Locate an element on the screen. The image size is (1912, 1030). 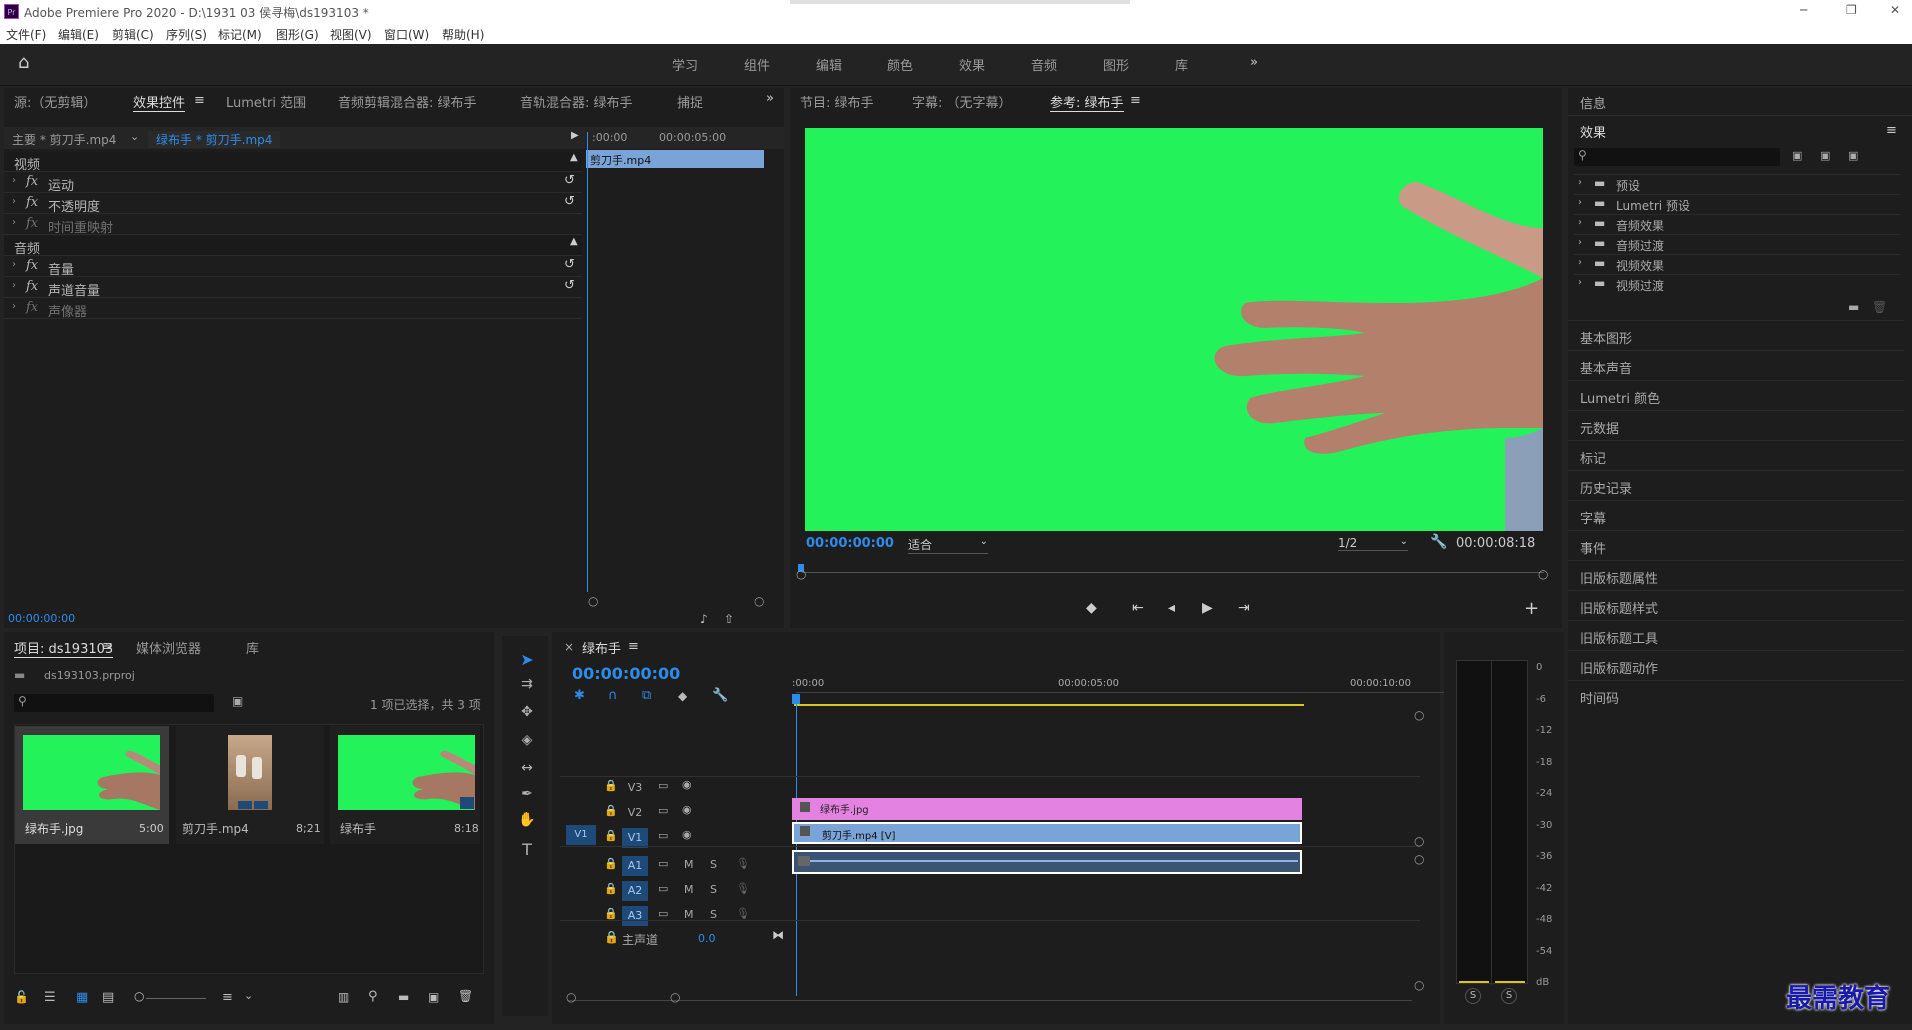
effect-row: › fx 音量 ↺ is located at coordinates (293, 267).